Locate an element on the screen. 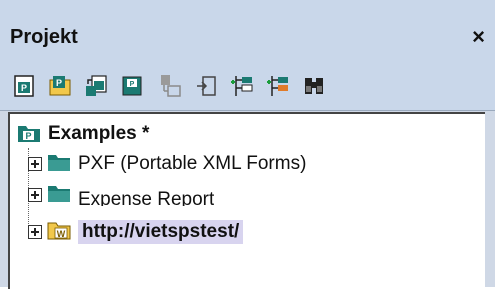 This screenshot has height=289, width=495. add-url-icon is located at coordinates (206, 86).